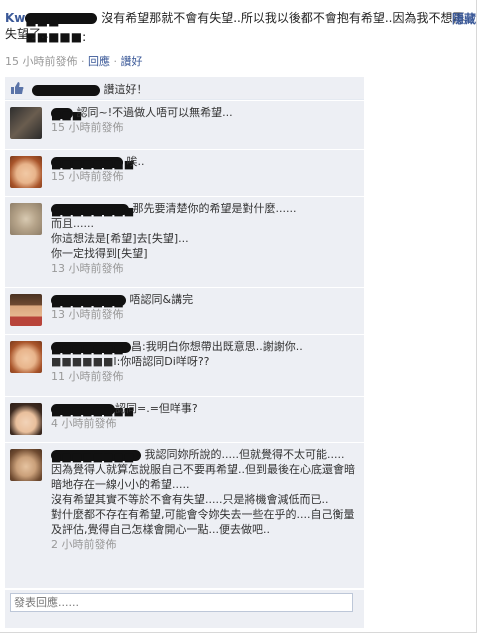  I want to click on likes-text: 讚這好！, so click(90, 89).